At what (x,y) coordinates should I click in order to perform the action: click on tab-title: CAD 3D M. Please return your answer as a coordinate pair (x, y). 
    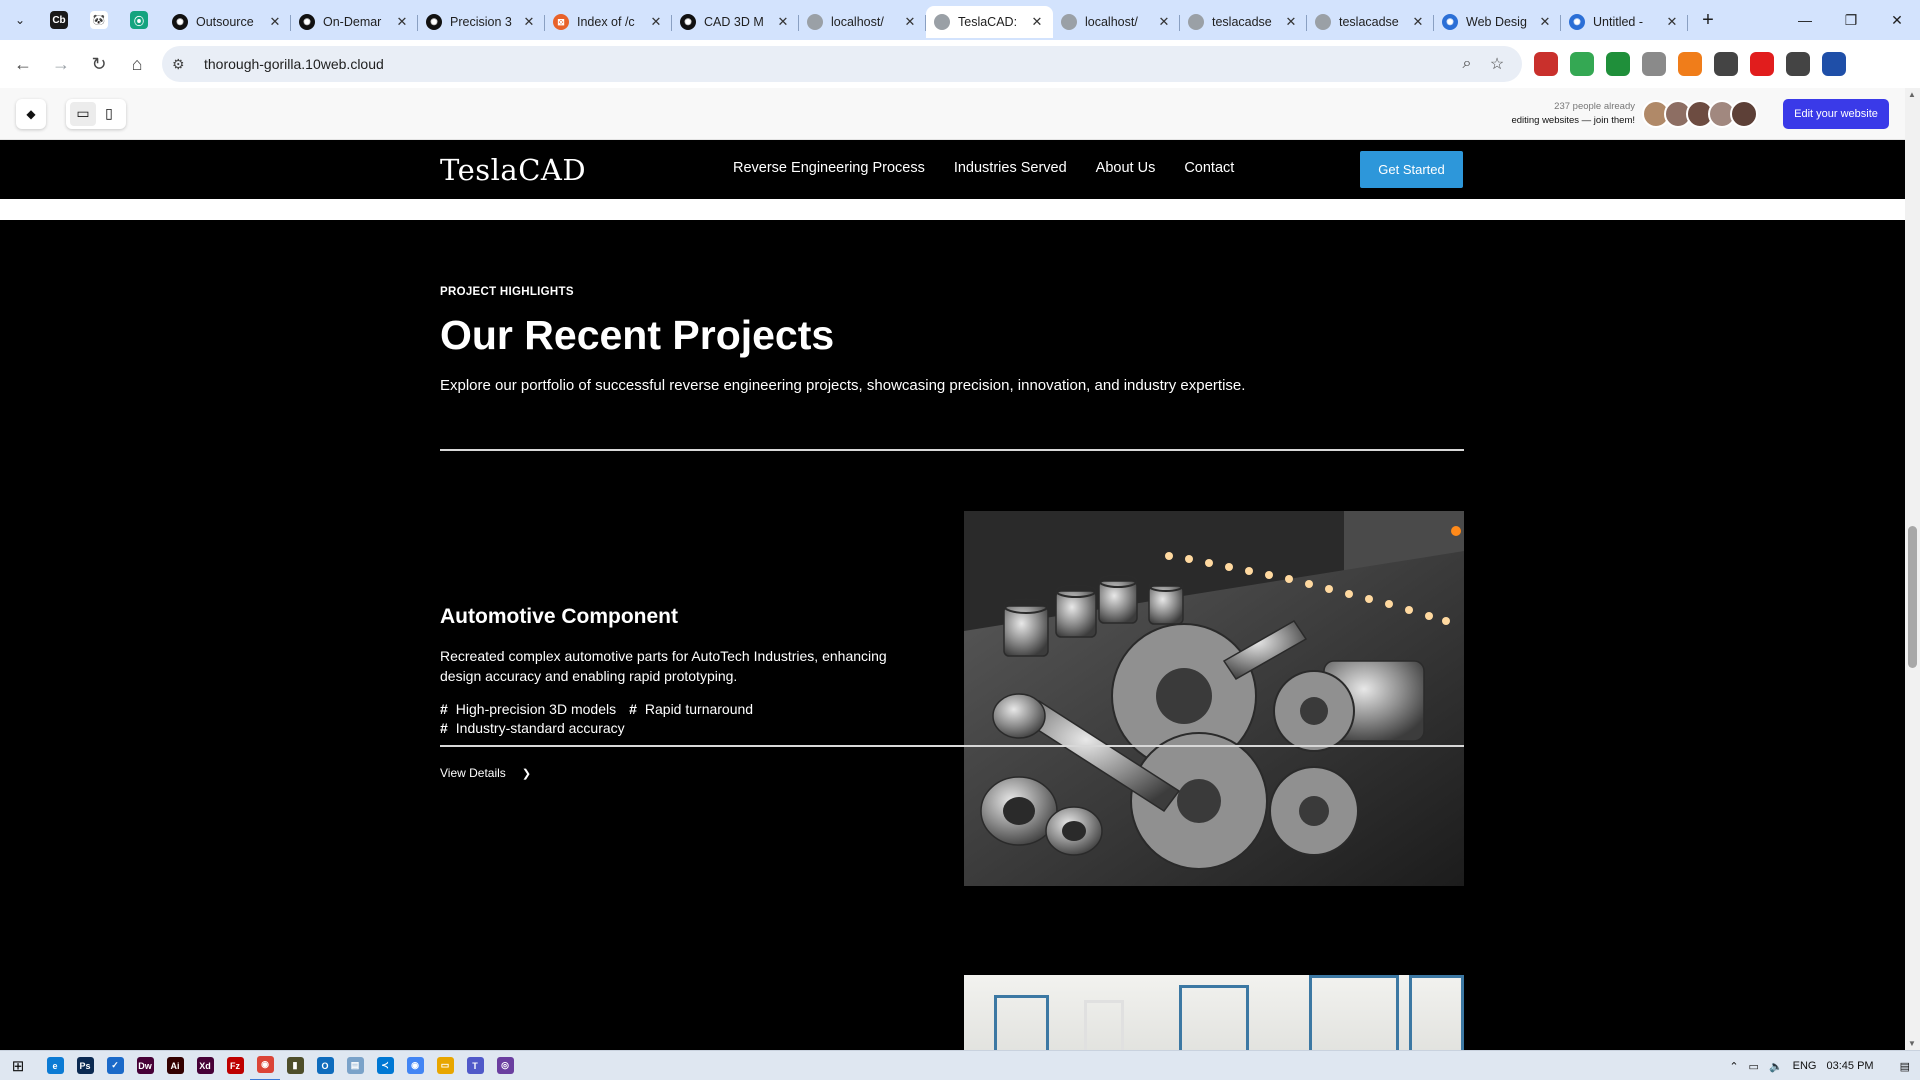
    Looking at the image, I should click on (734, 22).